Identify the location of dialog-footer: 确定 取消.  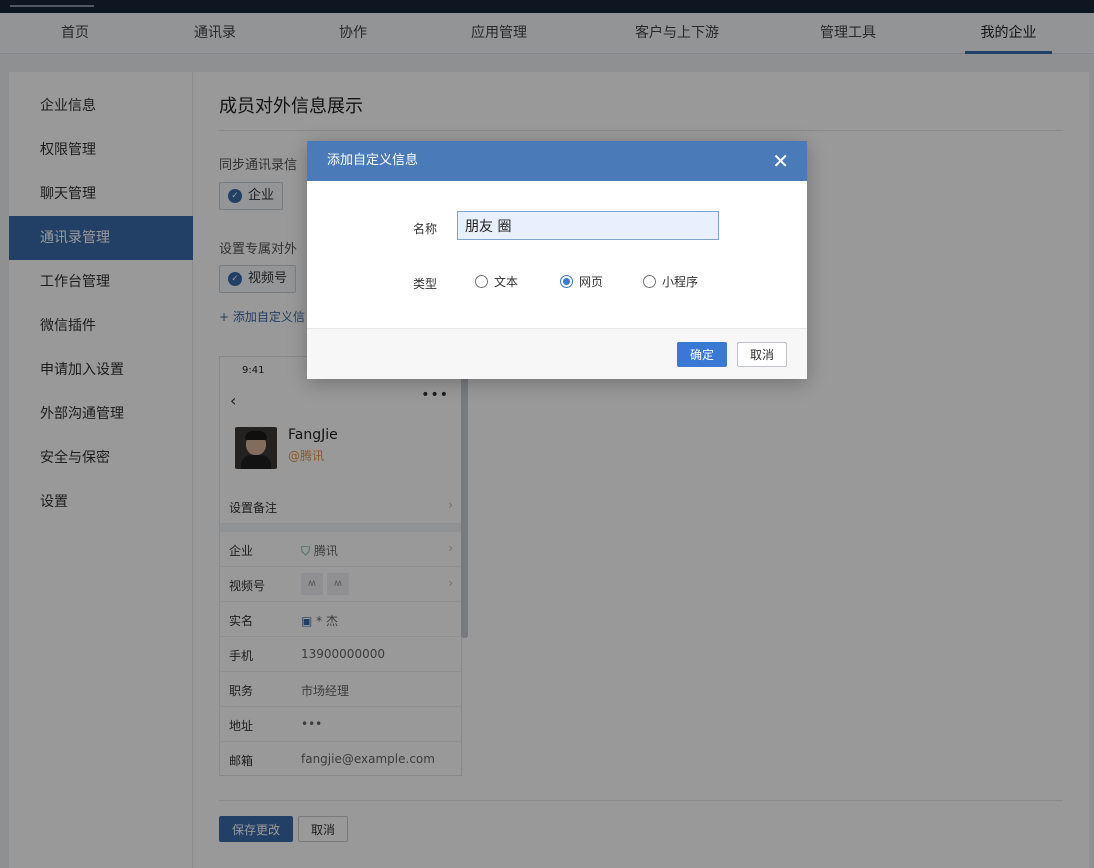
(557, 353).